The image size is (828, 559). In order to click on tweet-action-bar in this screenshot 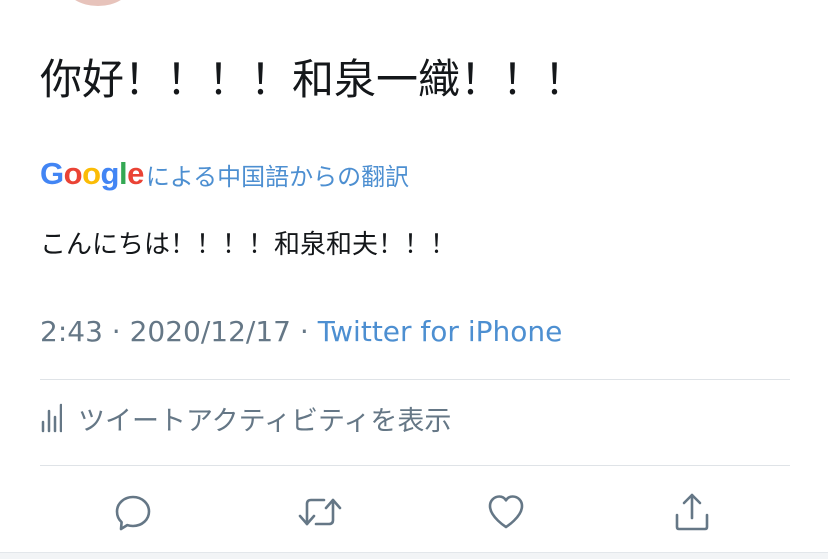, I will do `click(414, 512)`.